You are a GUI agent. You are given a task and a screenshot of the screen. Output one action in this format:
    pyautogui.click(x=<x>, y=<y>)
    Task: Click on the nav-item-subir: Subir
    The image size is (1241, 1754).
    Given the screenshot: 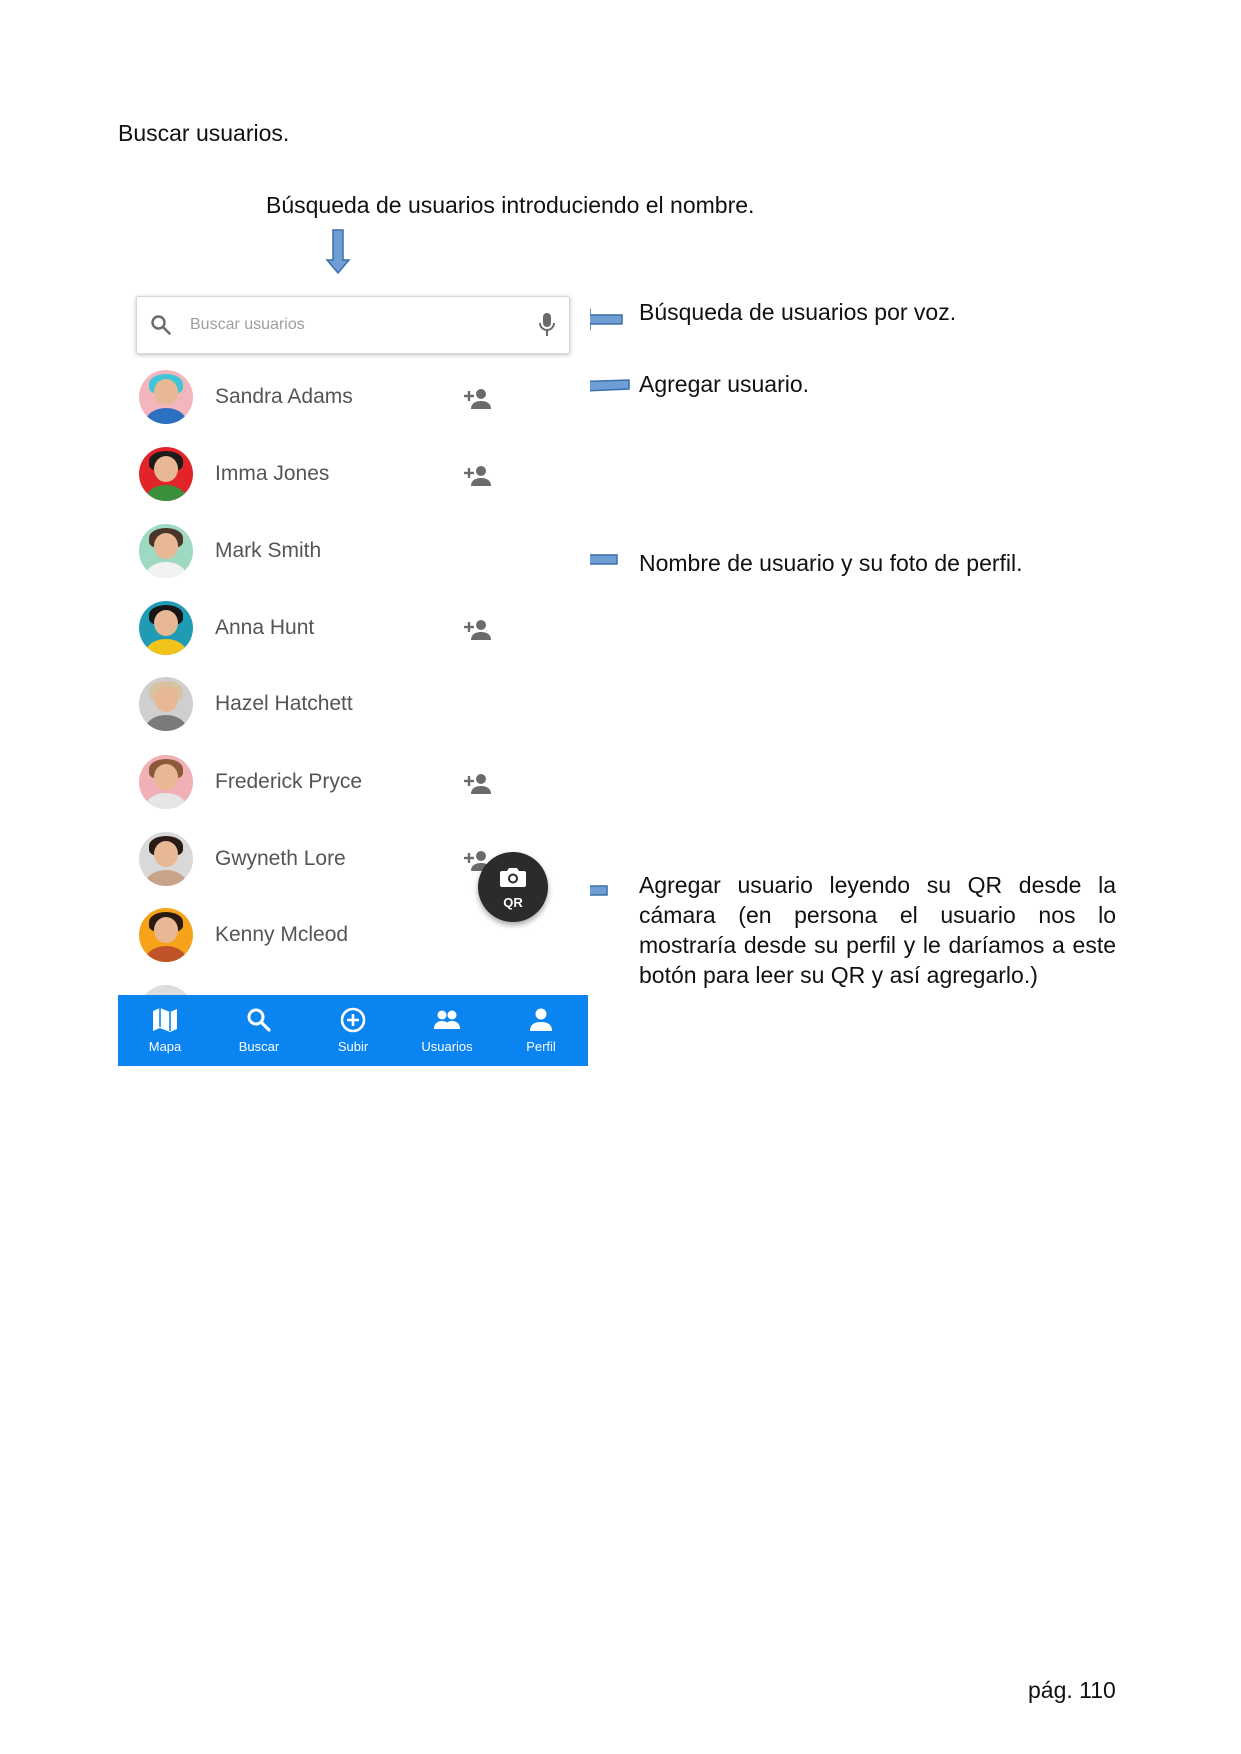 What is the action you would take?
    pyautogui.click(x=353, y=1030)
    